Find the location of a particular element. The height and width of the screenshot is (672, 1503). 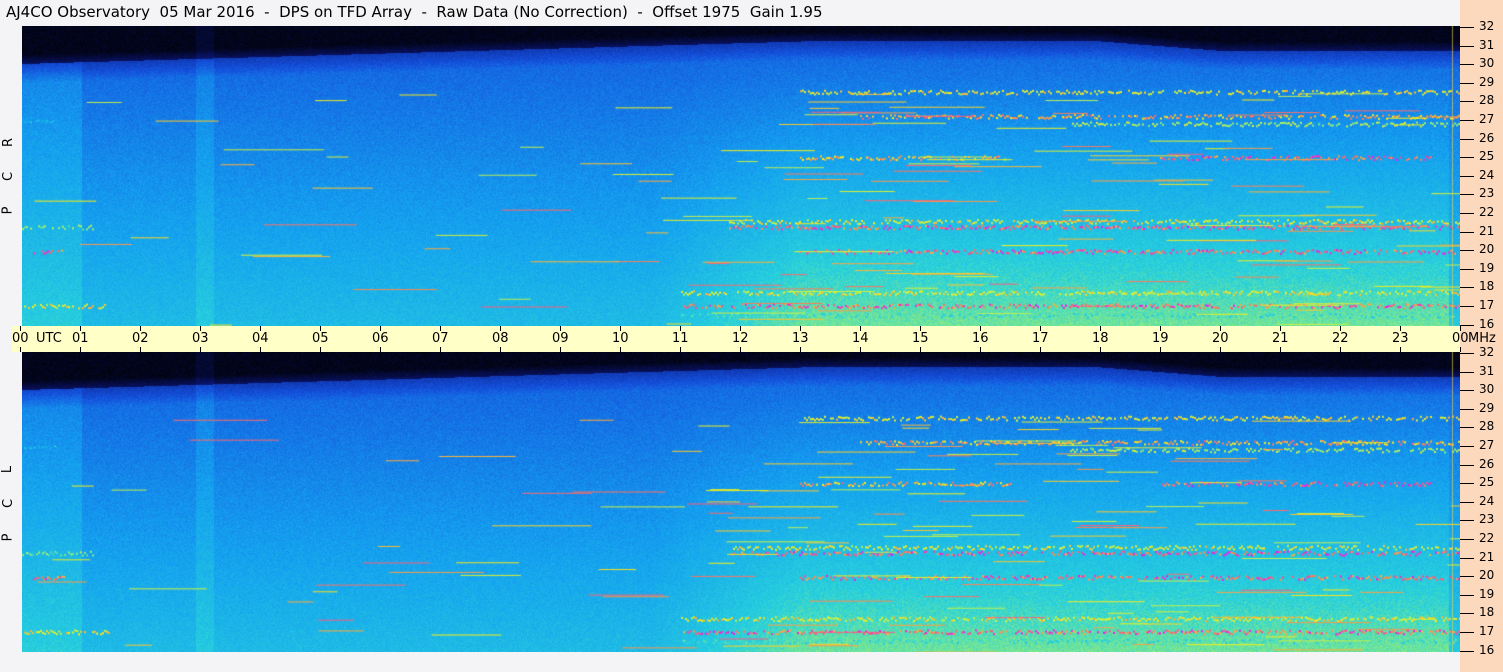

time-tick-label: 13 is located at coordinates (800, 338).